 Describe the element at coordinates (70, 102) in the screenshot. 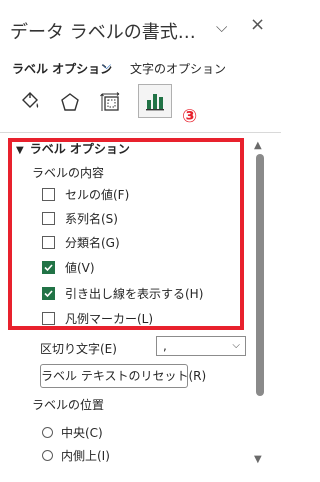

I see `effects-pentagon-icon` at that location.